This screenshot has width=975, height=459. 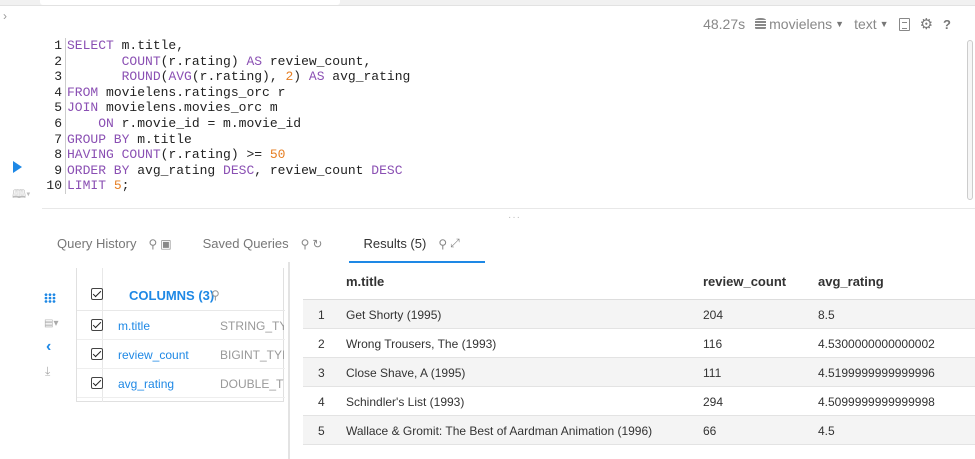 What do you see at coordinates (58, 61) in the screenshot?
I see `line-number: 2` at bounding box center [58, 61].